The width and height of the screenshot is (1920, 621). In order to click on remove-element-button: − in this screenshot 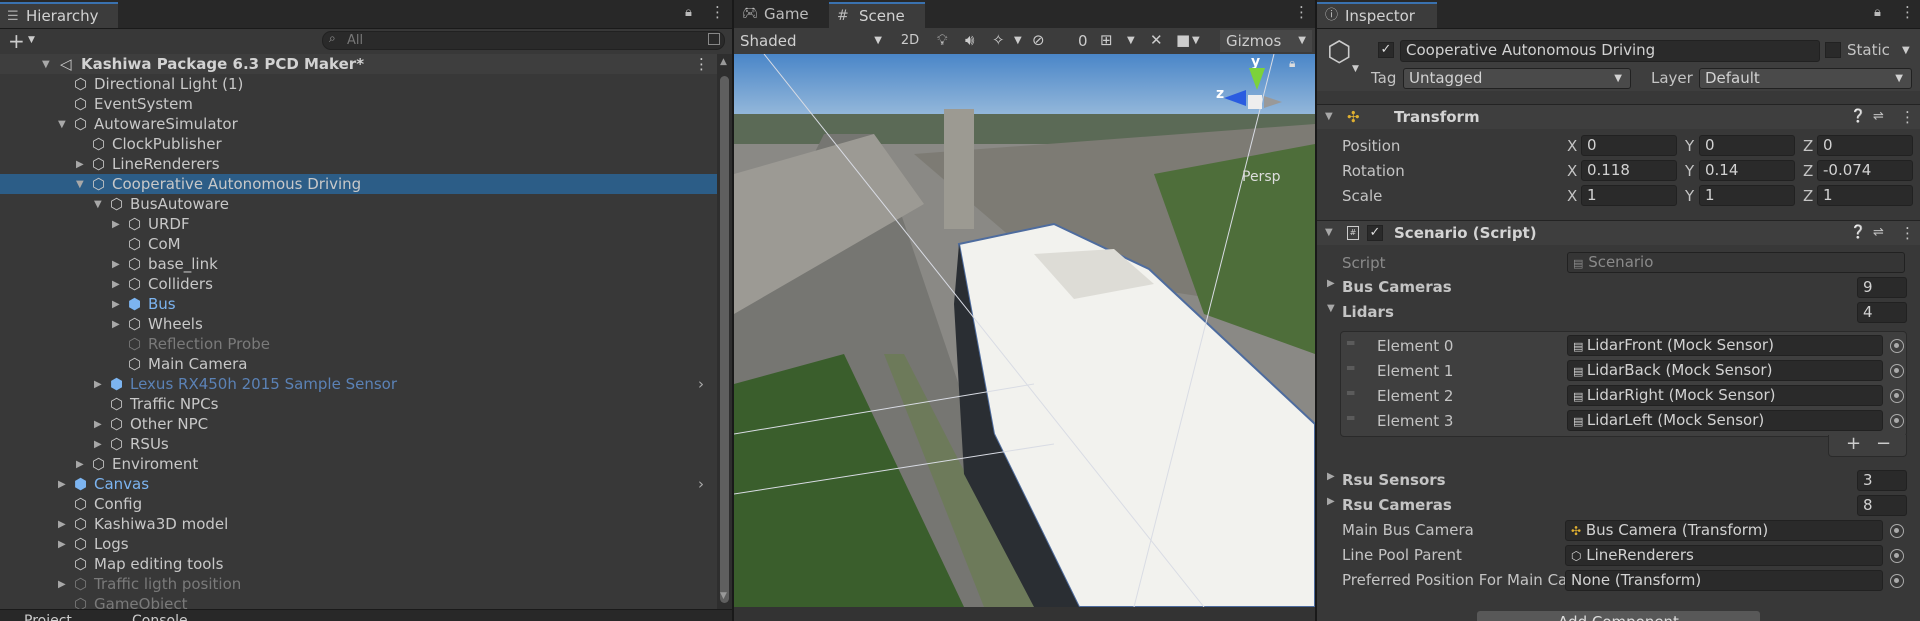, I will do `click(1883, 443)`.